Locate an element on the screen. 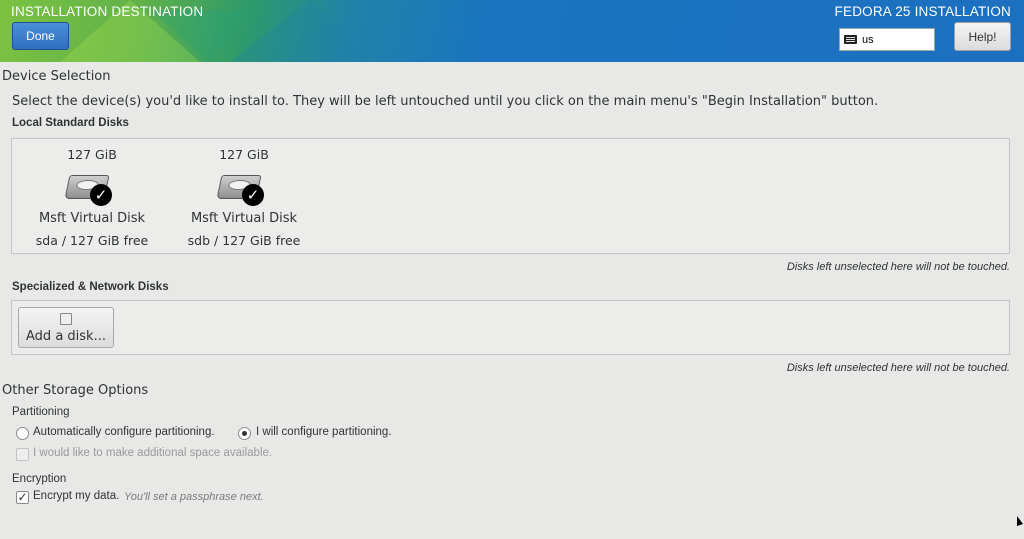 This screenshot has height=539, width=1024. auto-partitioning-label: Automatically configure partitioning. is located at coordinates (124, 432).